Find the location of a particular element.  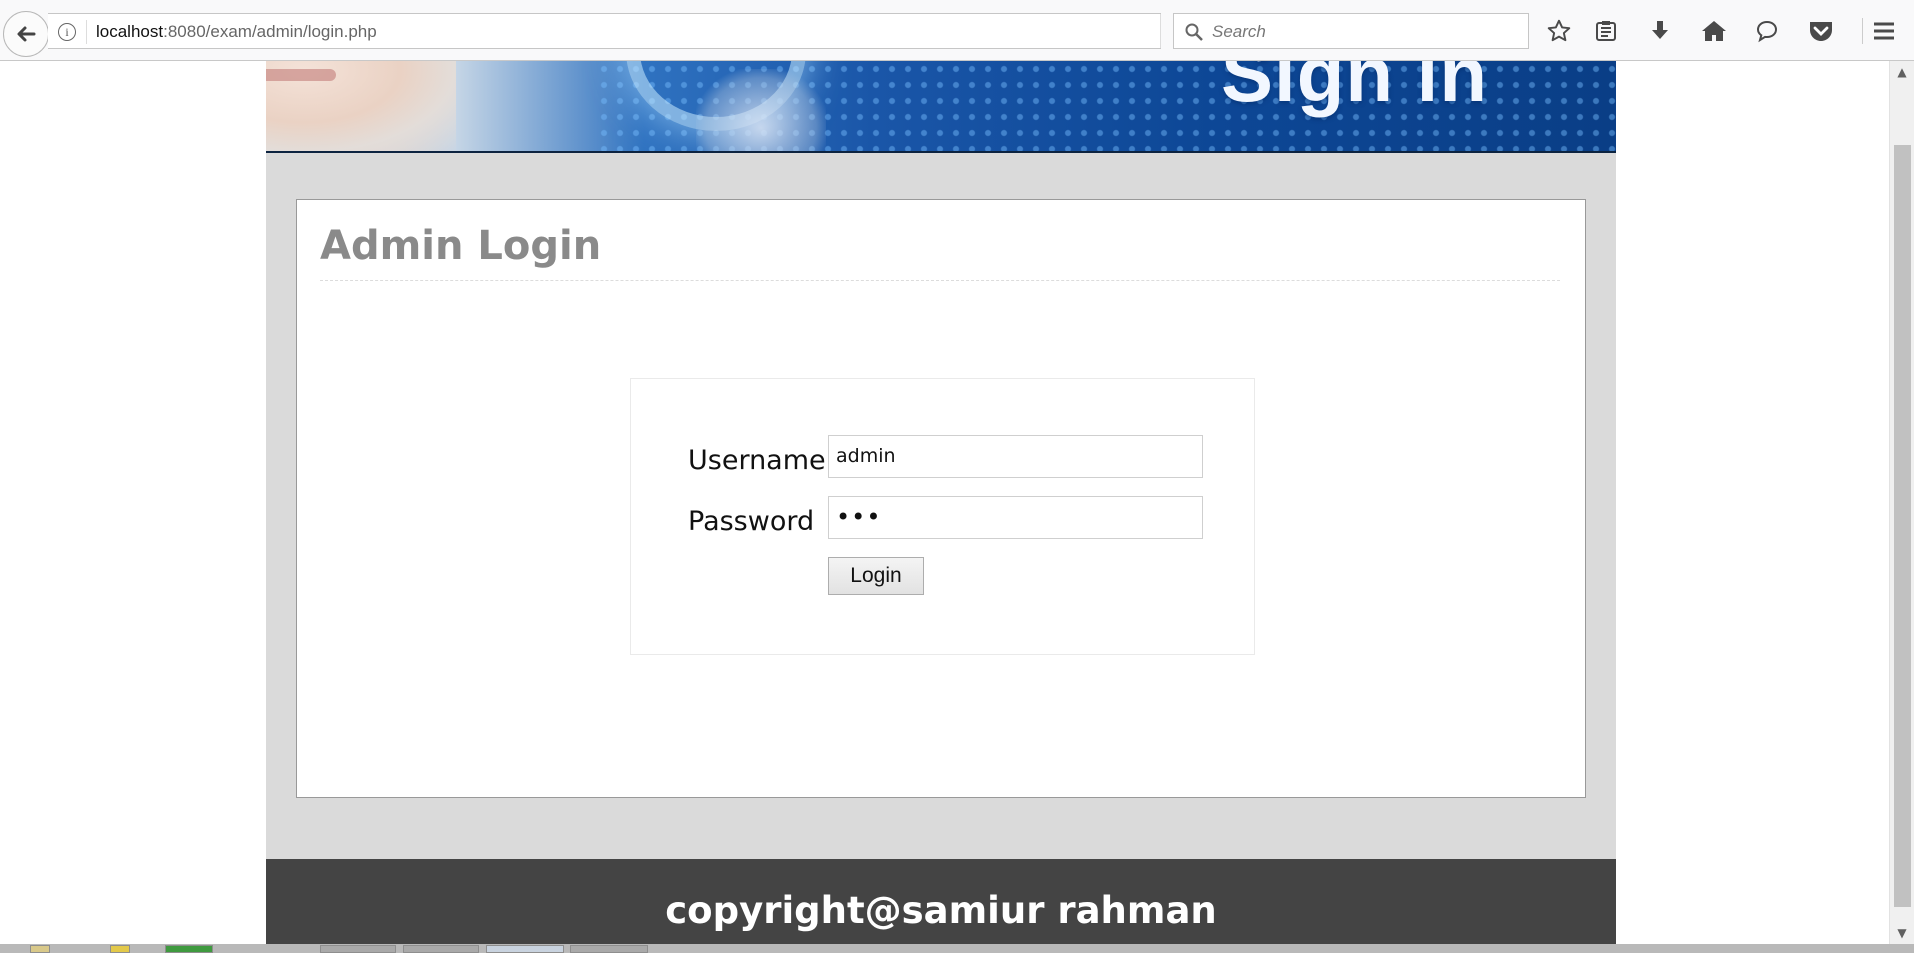

scroll-thumb is located at coordinates (1902, 526).